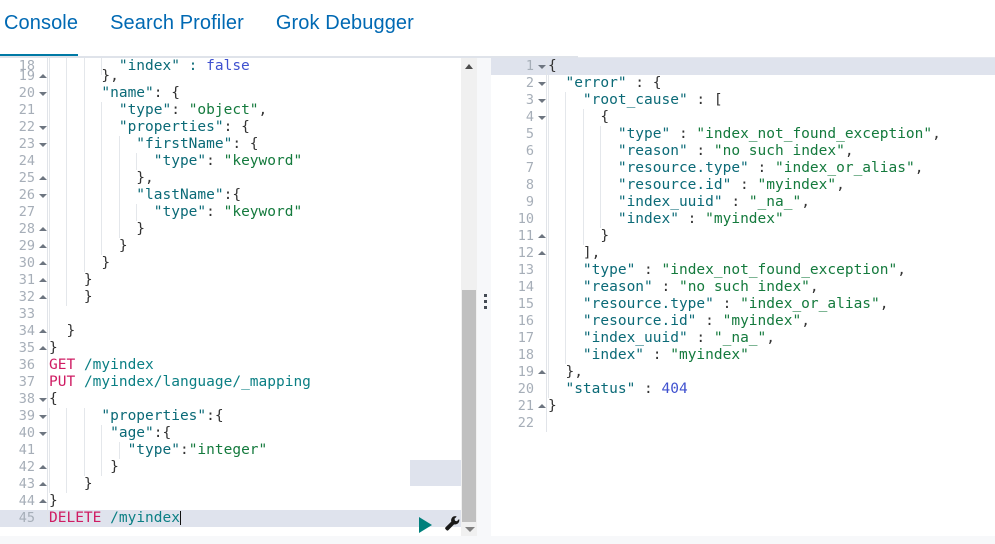 This screenshot has width=995, height=544. Describe the element at coordinates (230, 127) in the screenshot. I see `code-line: 22 "properties": {` at that location.